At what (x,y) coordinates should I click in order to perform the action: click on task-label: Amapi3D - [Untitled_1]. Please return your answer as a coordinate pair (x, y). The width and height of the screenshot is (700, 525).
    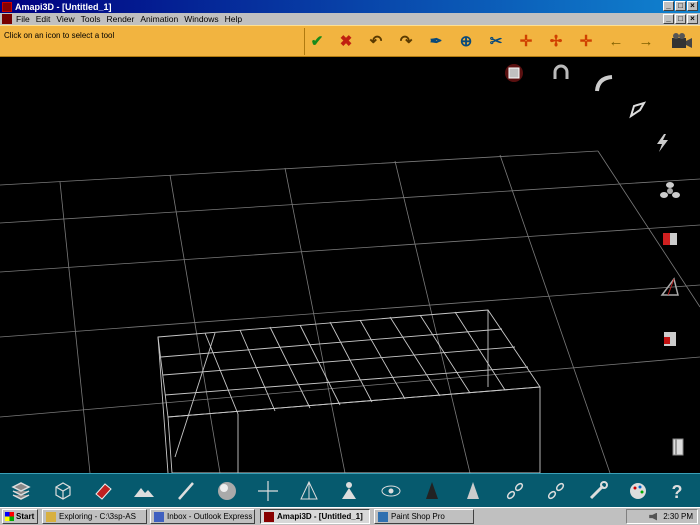
    Looking at the image, I should click on (320, 516).